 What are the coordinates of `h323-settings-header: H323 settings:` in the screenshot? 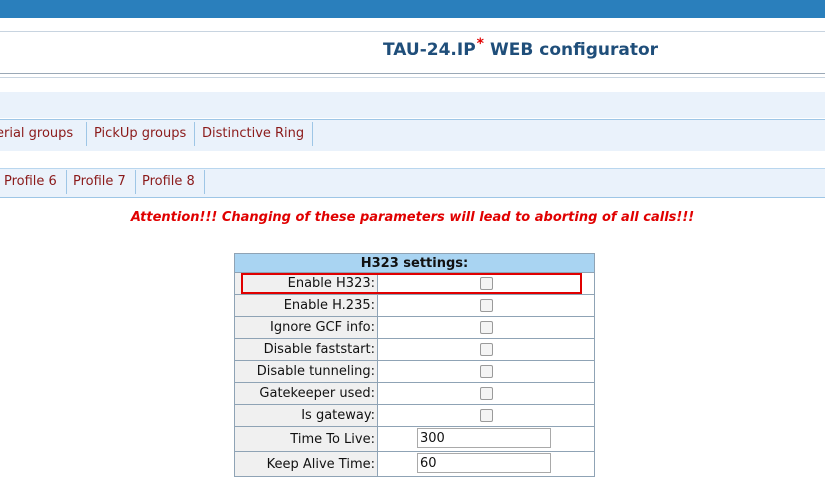 It's located at (414, 263).